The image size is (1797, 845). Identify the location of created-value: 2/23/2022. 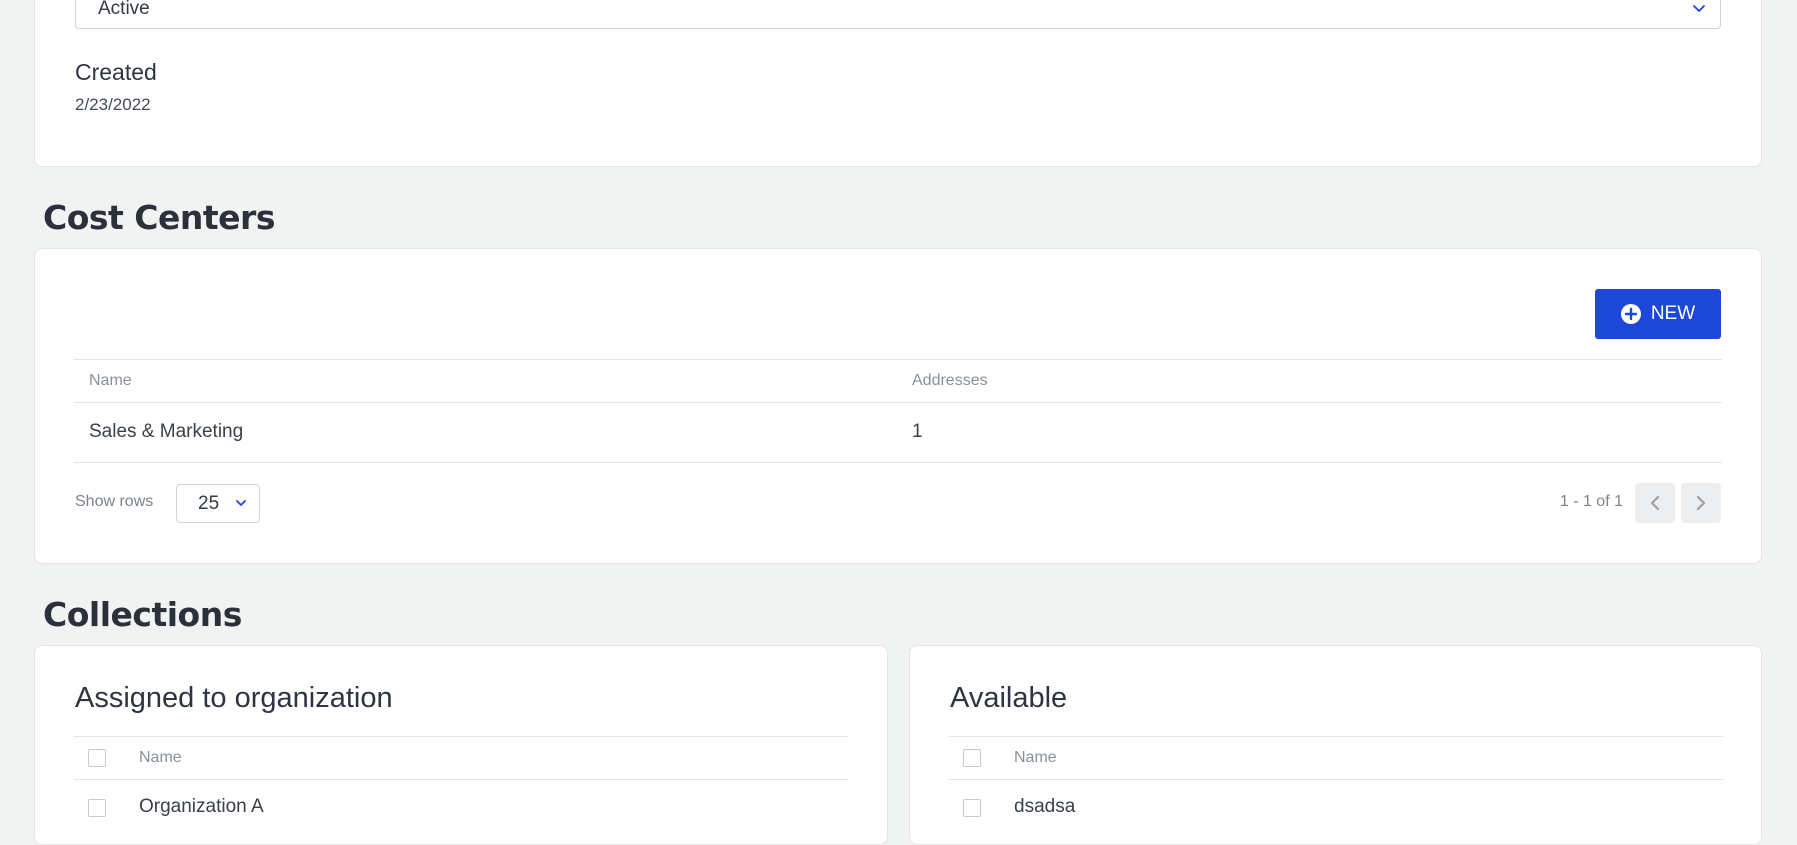
(113, 104).